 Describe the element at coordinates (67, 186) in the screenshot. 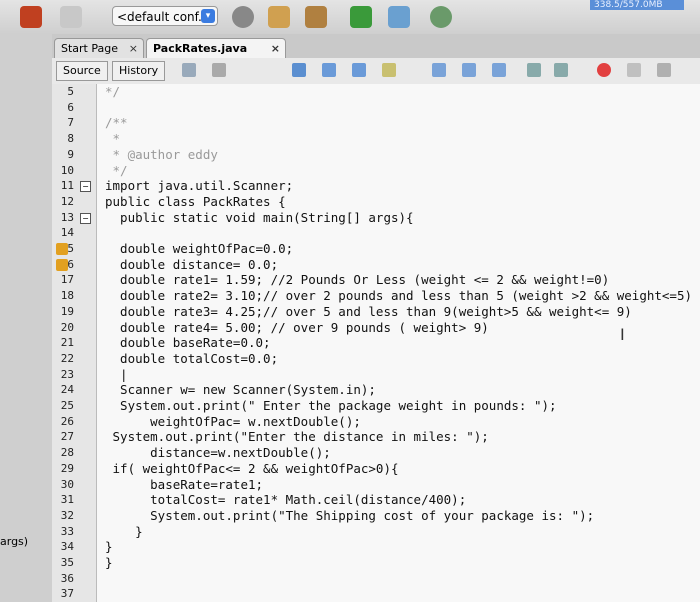

I see `line-number: 11` at that location.